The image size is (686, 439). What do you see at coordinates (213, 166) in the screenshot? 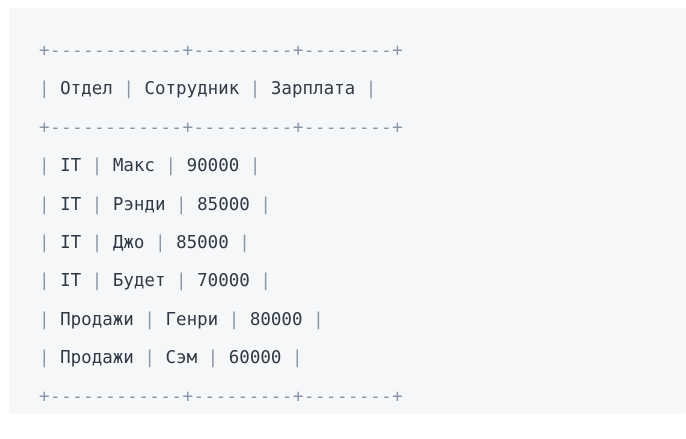
I see `table-cell: 90000` at bounding box center [213, 166].